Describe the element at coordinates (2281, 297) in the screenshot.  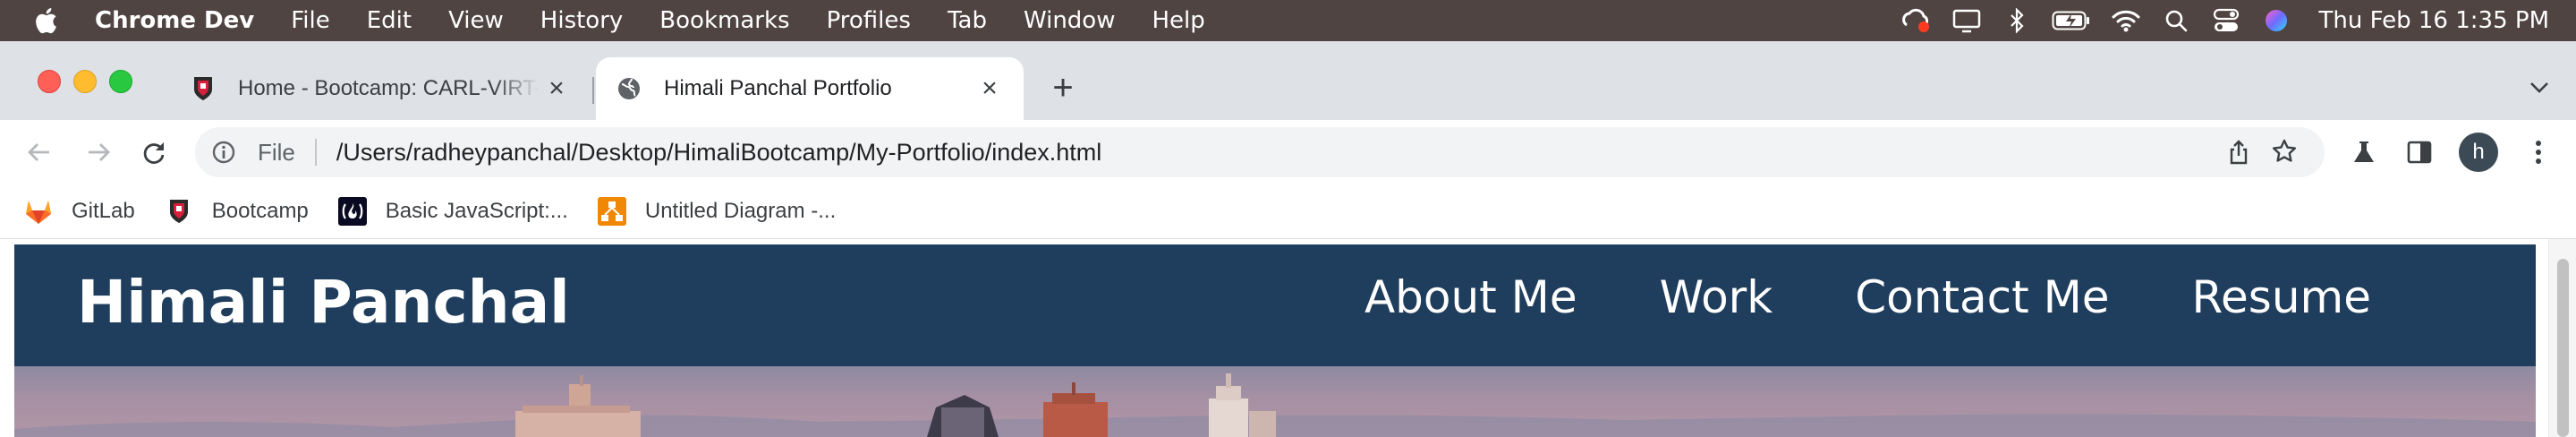
I see `nav-link-resume: Resume` at that location.